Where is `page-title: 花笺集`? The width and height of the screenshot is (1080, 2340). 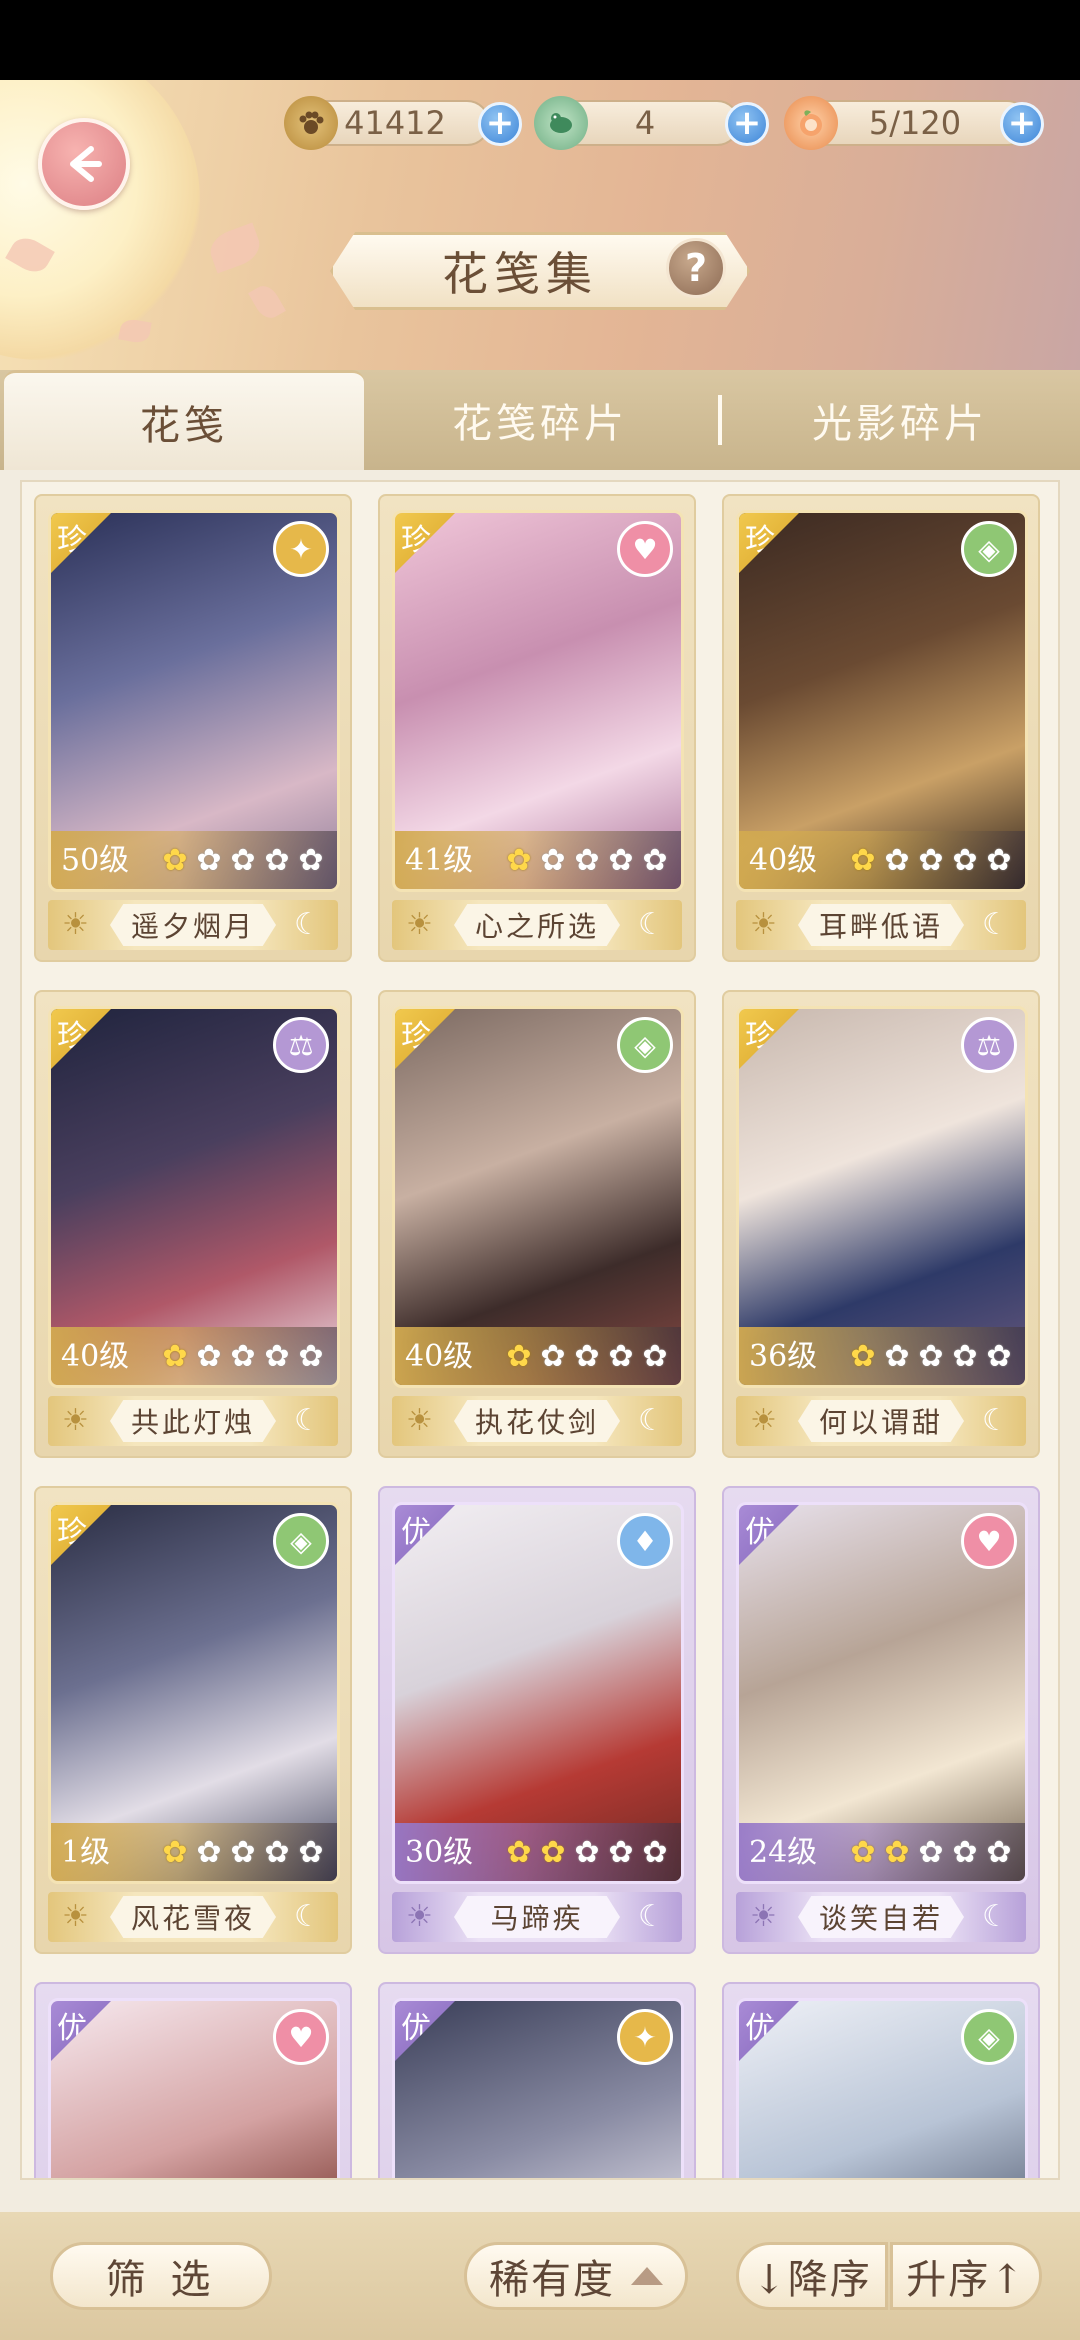 page-title: 花笺集 is located at coordinates (520, 274).